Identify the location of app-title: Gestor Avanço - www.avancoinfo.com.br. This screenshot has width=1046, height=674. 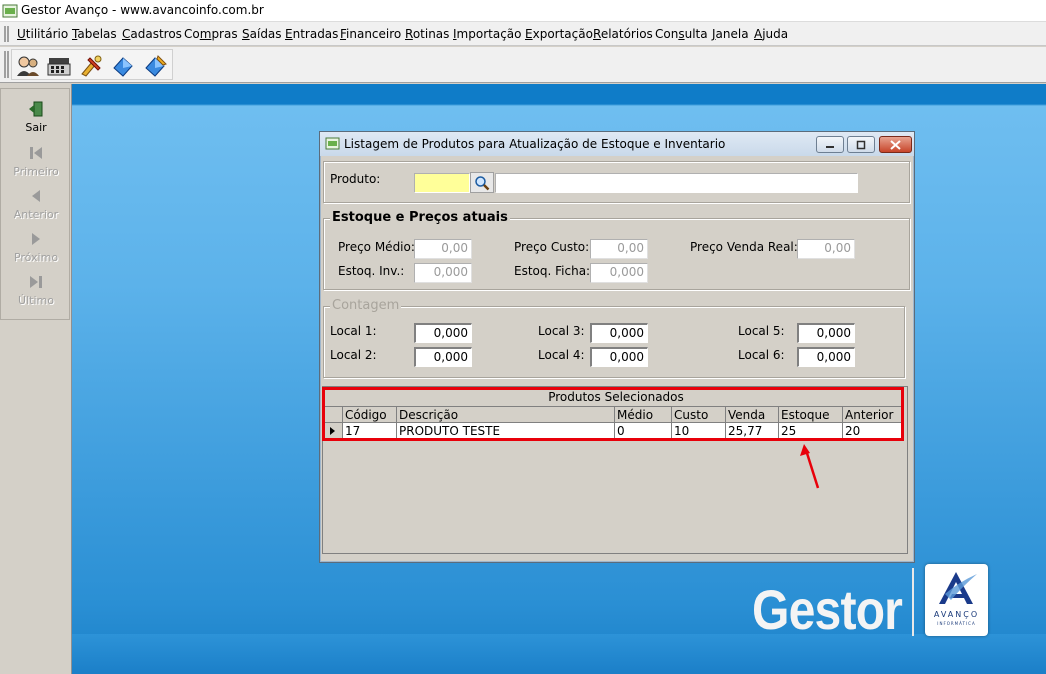
(142, 10).